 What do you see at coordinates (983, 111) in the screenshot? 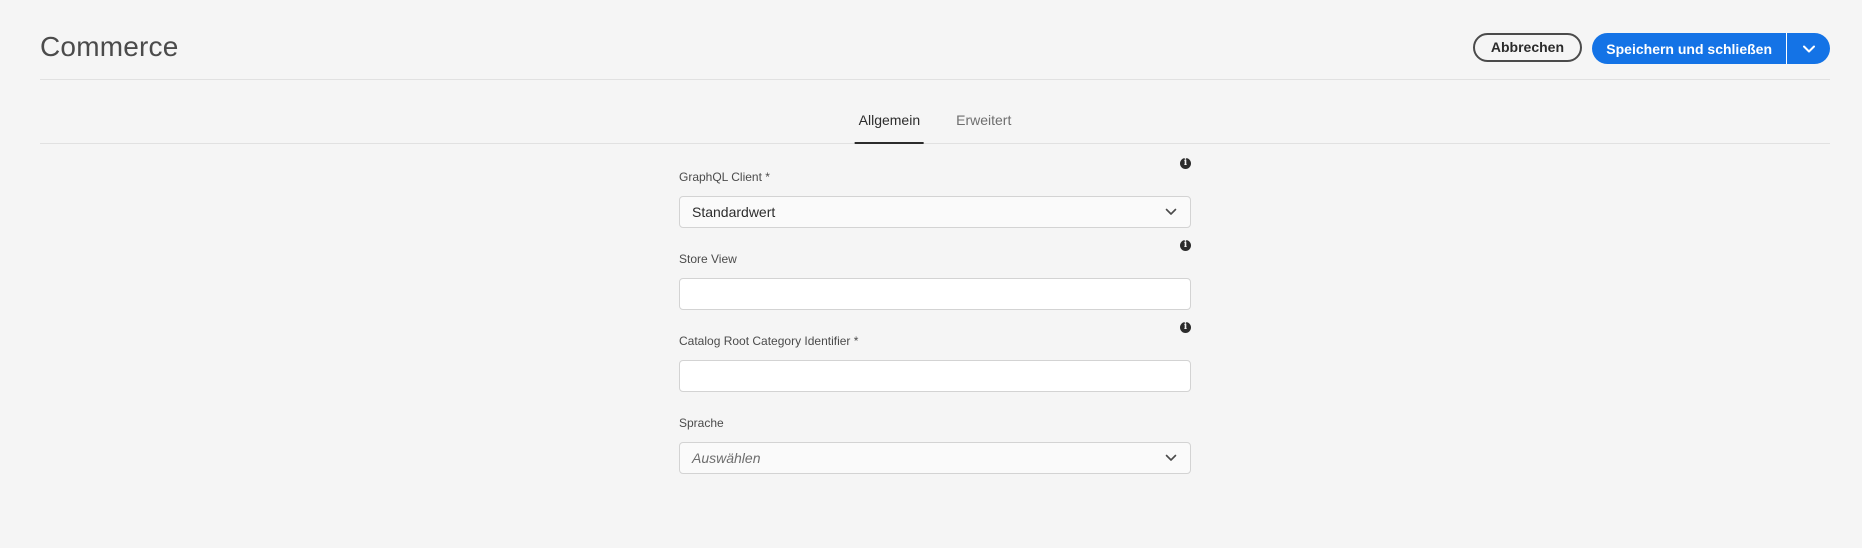
I see `tab-erweitert: Erweitert` at bounding box center [983, 111].